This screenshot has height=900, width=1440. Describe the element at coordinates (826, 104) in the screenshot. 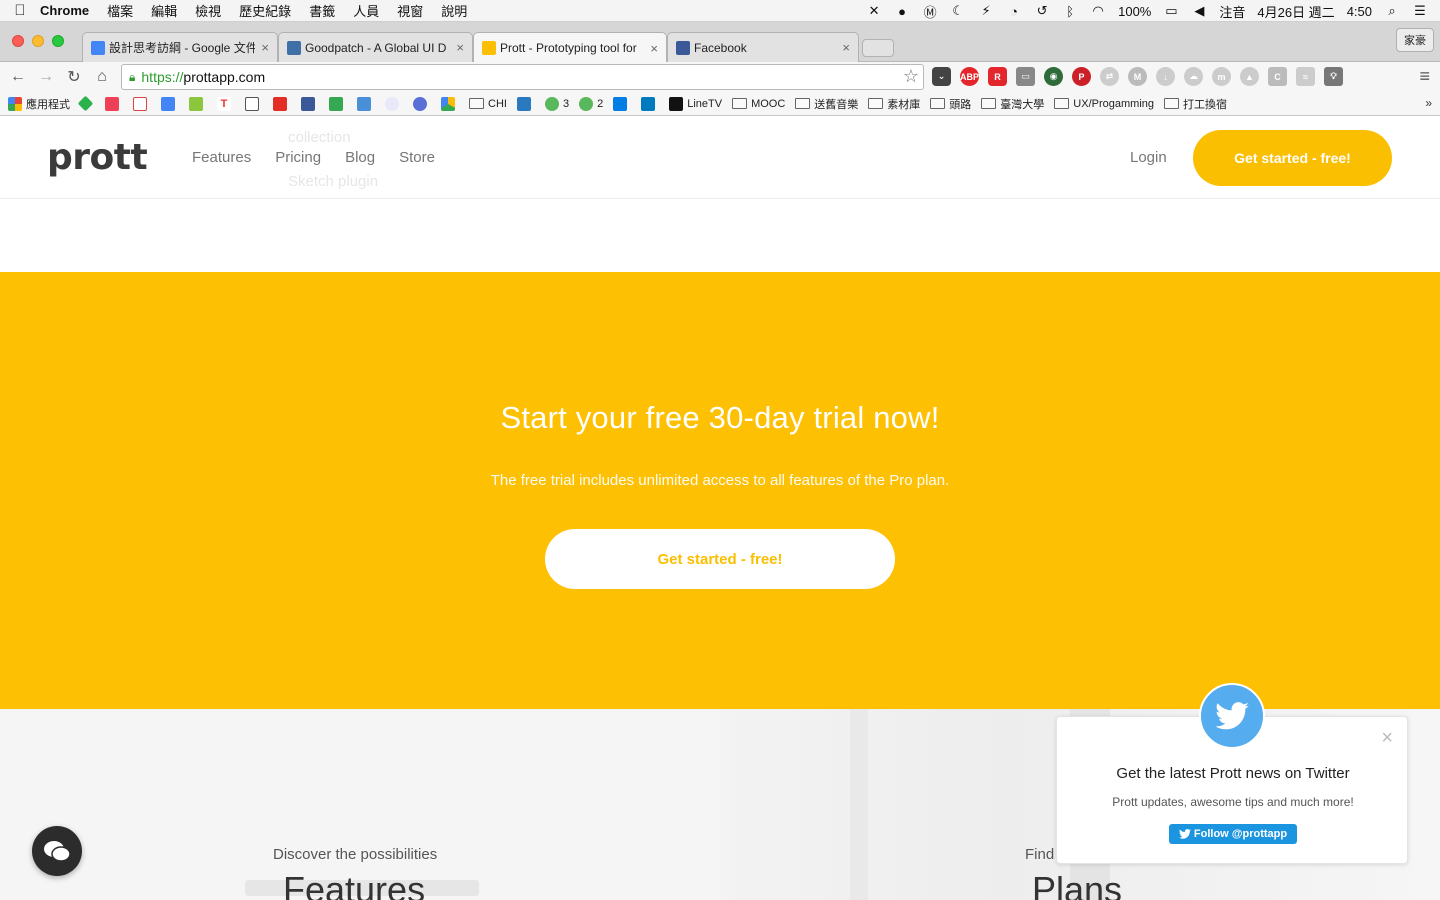

I see `bookmark-folder-music: 送舊音樂` at that location.